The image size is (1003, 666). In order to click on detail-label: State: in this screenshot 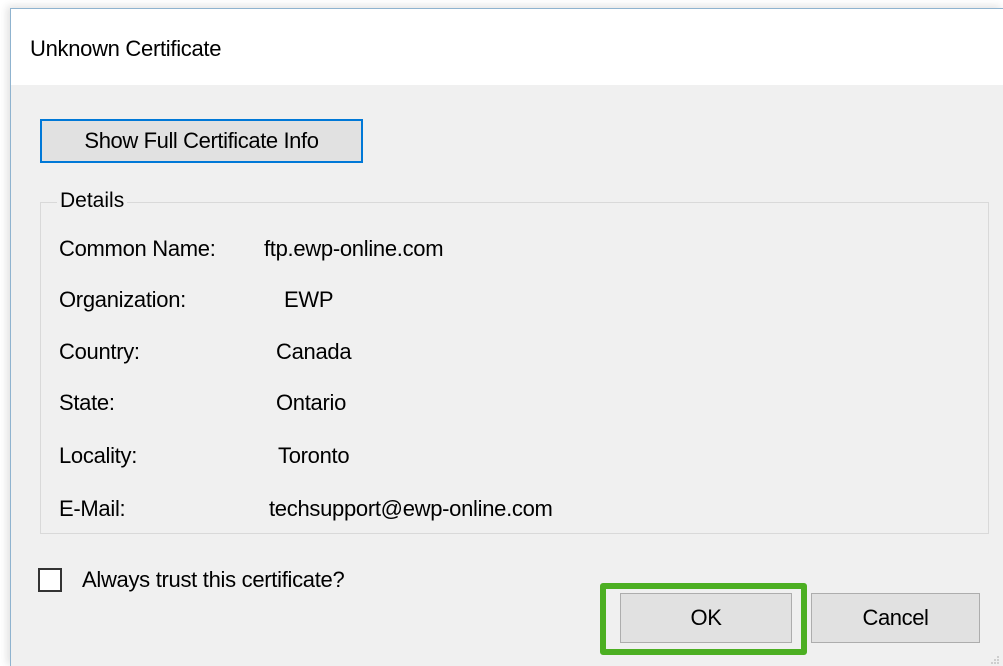, I will do `click(87, 402)`.